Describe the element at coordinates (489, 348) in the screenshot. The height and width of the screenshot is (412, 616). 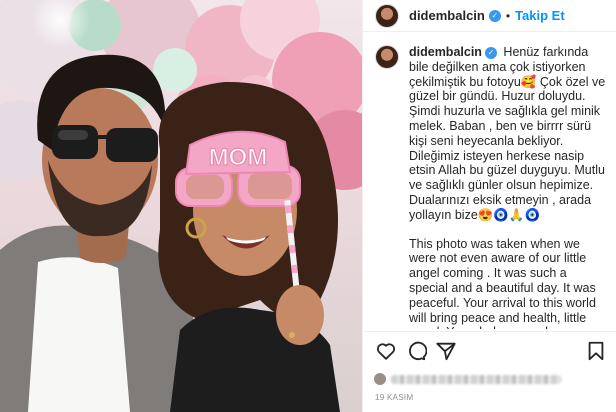
I see `post-actions` at that location.